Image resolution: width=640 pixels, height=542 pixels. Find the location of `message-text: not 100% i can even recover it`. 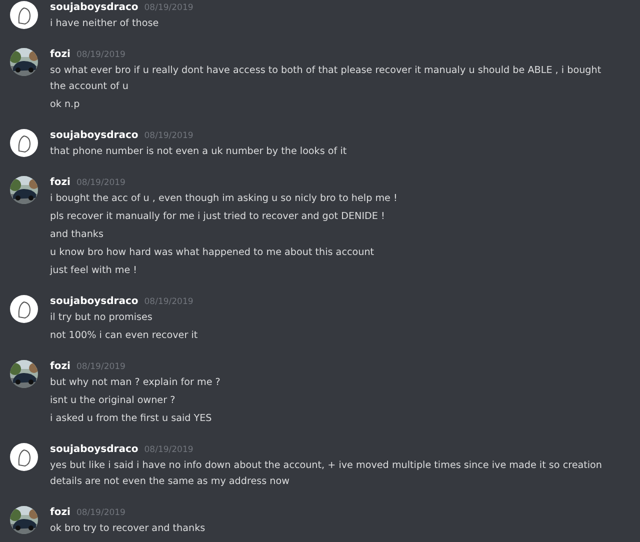

message-text: not 100% i can even recover it is located at coordinates (124, 336).